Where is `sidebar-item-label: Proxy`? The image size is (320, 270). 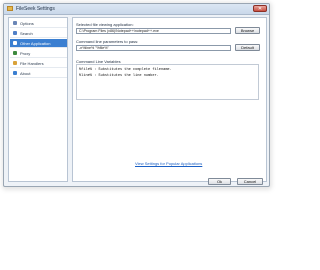 sidebar-item-label: Proxy is located at coordinates (25, 53).